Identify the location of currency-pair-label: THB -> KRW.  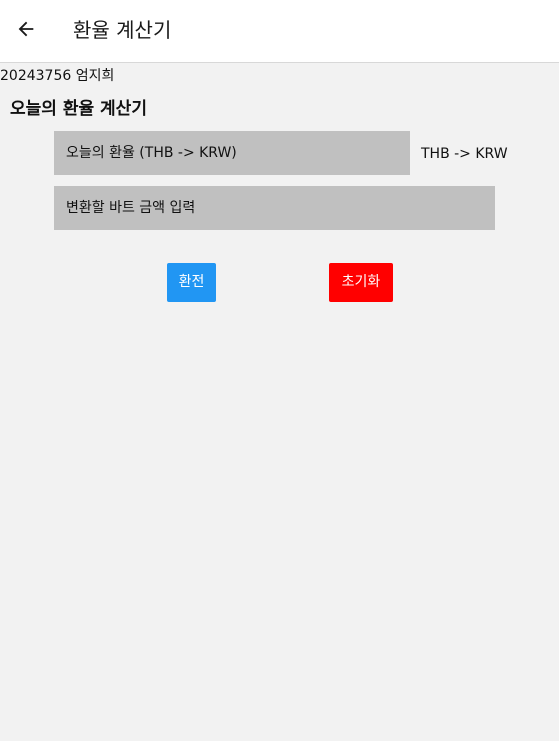
(464, 154).